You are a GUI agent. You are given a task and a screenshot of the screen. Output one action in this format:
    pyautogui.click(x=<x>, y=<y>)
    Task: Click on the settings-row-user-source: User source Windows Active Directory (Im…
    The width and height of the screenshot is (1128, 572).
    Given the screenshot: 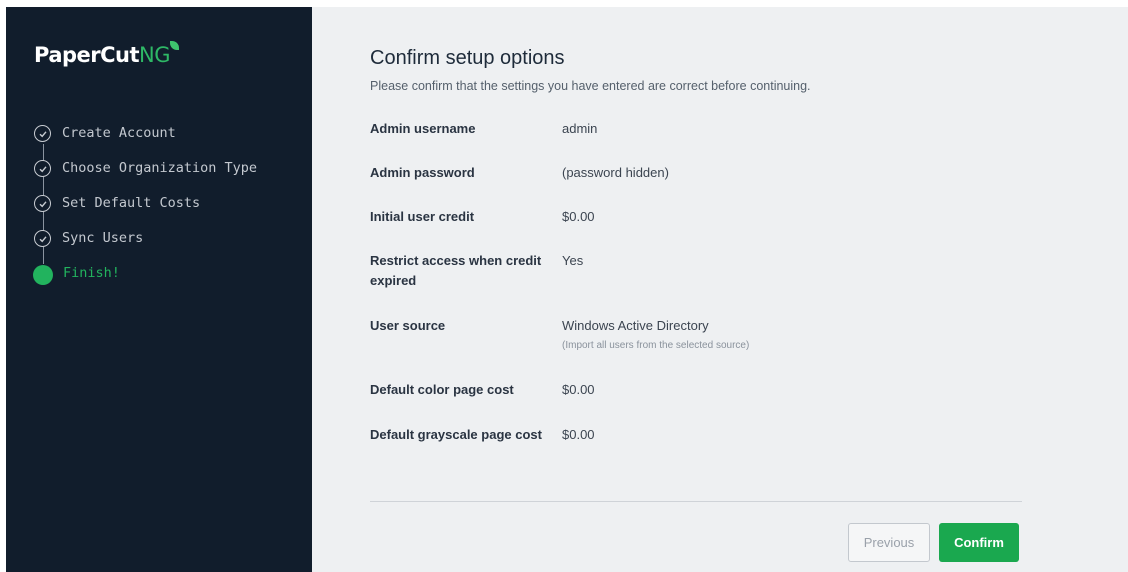 What is the action you would take?
    pyautogui.click(x=695, y=348)
    